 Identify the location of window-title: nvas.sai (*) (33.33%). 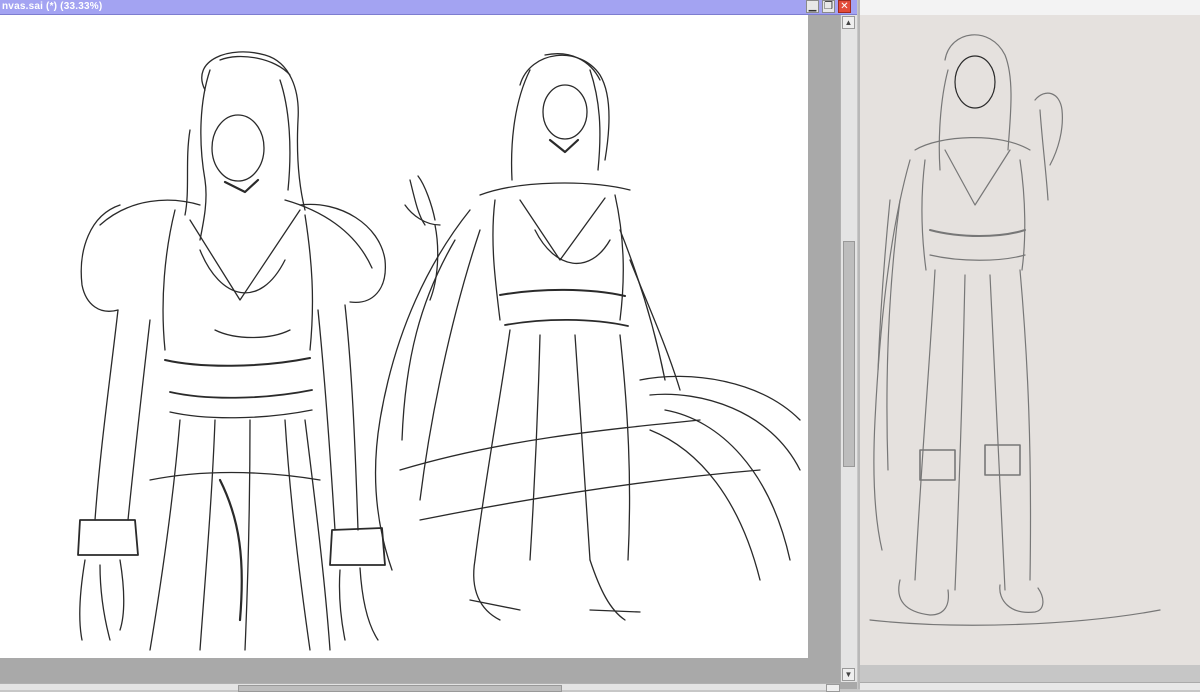
(52, 6).